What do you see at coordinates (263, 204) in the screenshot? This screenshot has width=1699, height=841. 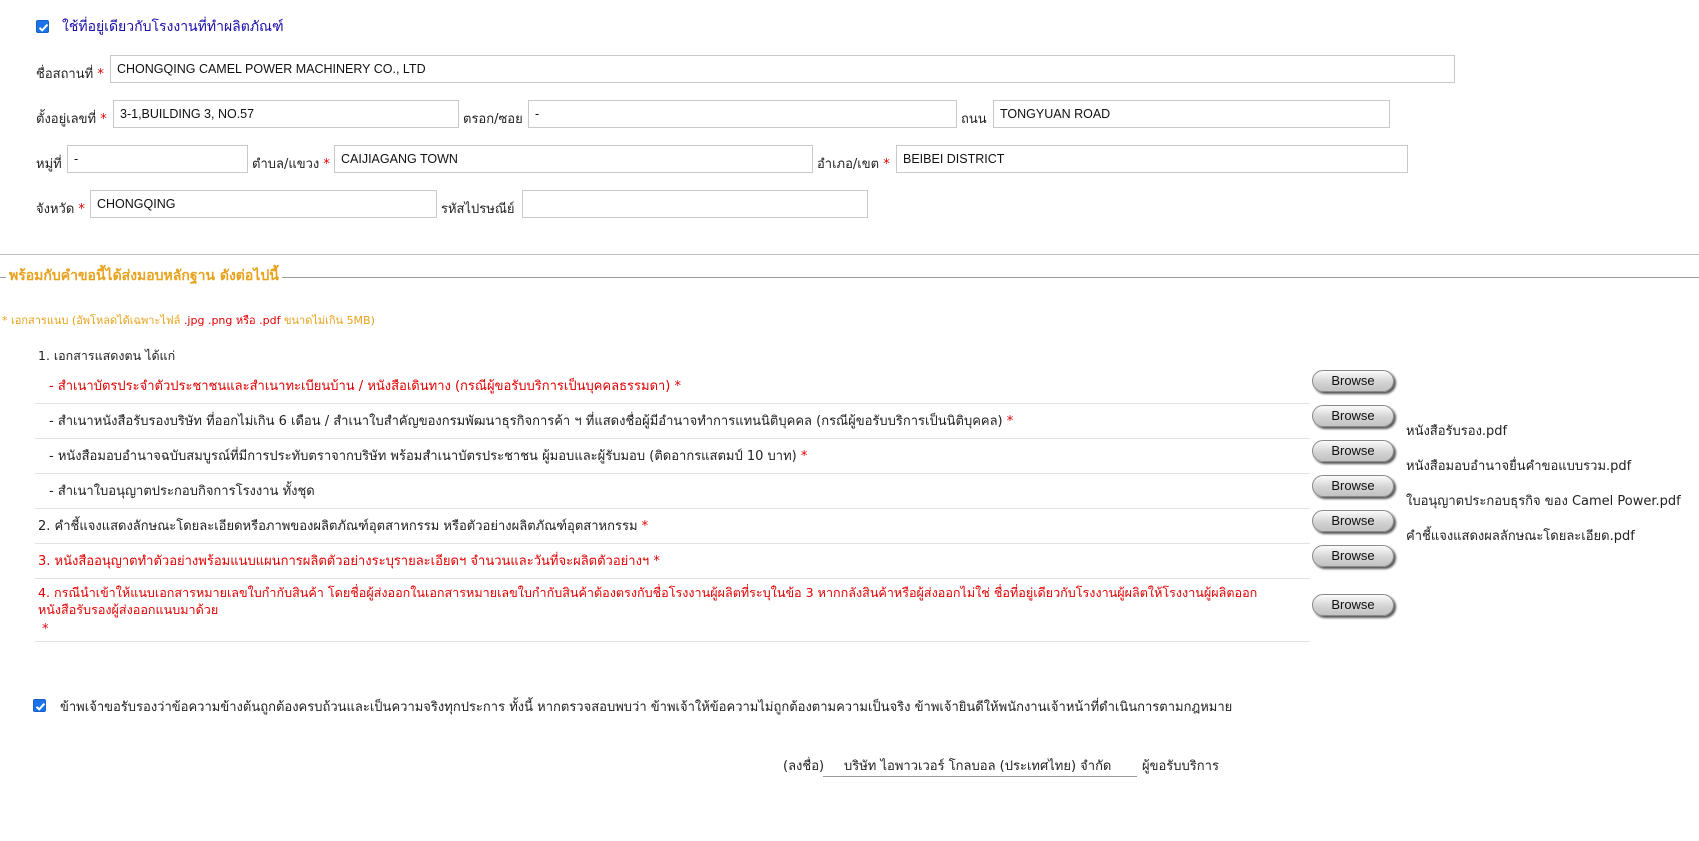 I see `province-input: CHONGQING` at bounding box center [263, 204].